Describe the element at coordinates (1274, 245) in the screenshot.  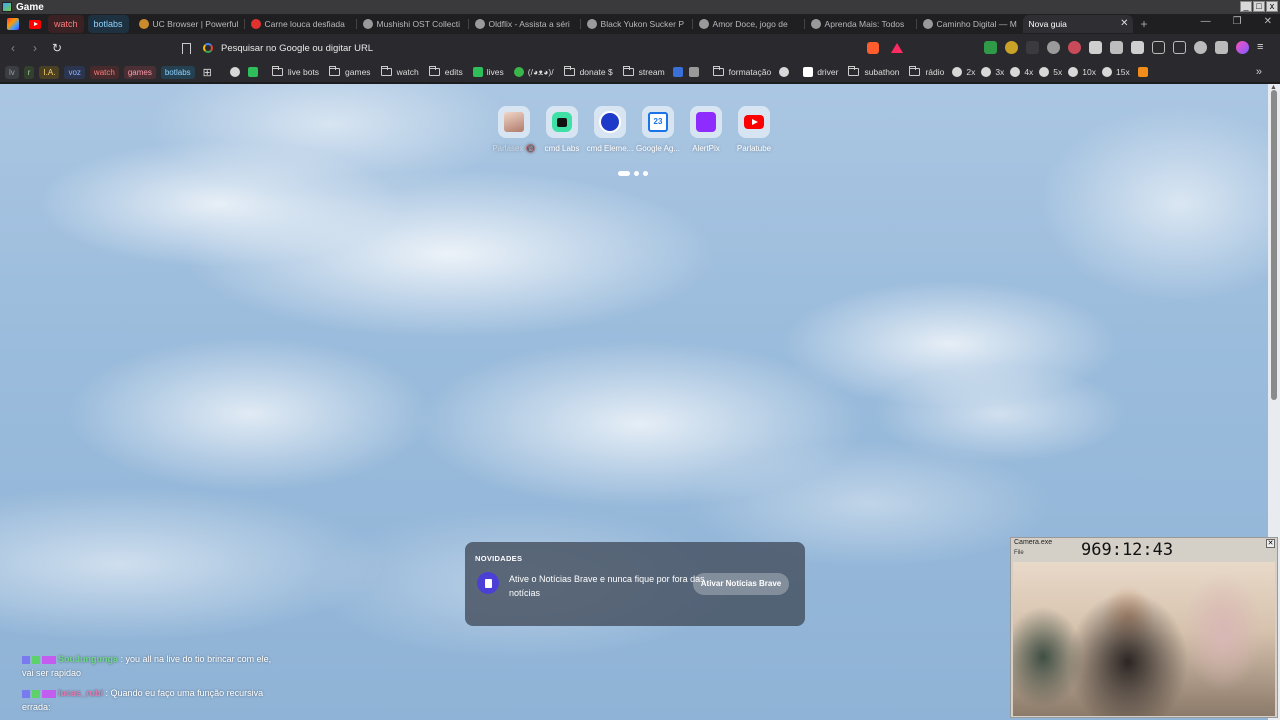
I see `scrollbar-thumb` at that location.